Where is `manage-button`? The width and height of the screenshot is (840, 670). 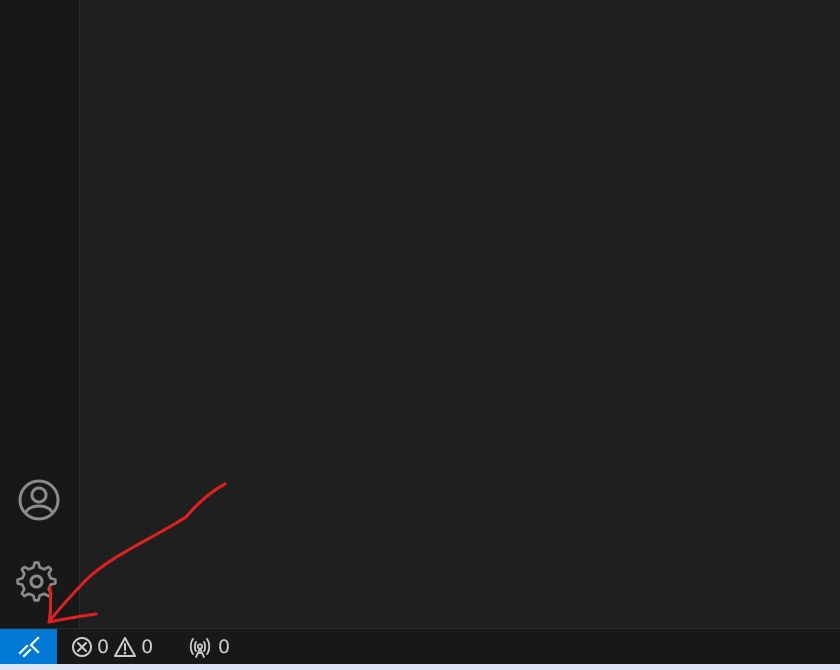
manage-button is located at coordinates (39, 584).